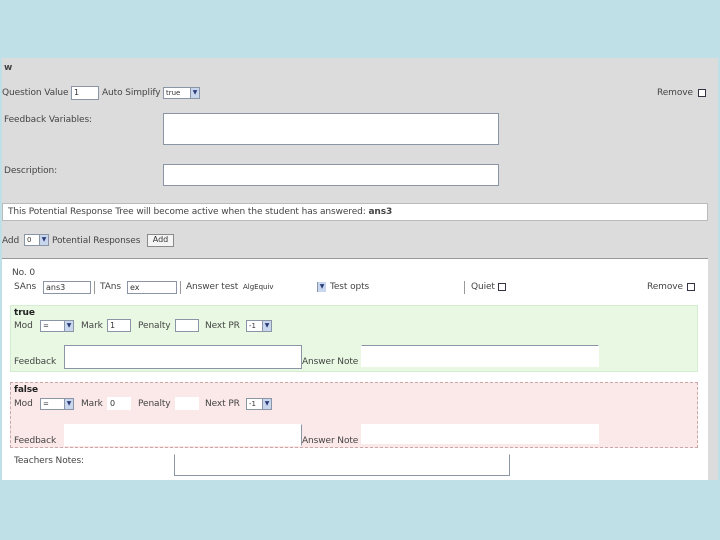  I want to click on false-next-pr-value: -1, so click(252, 404).